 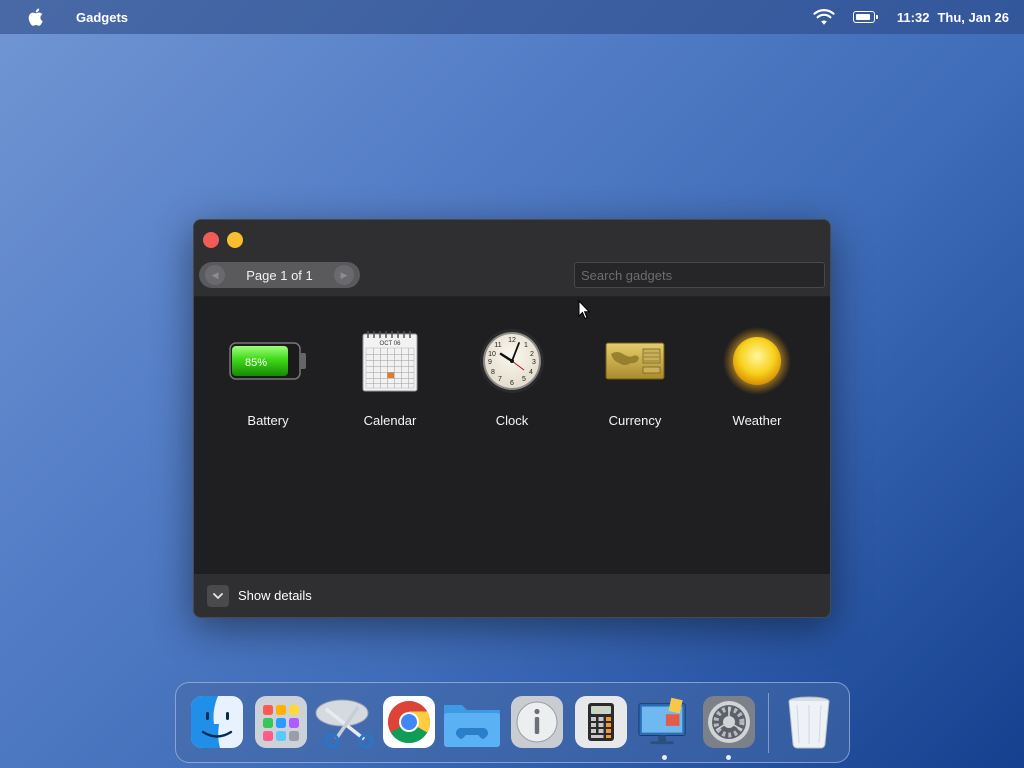 What do you see at coordinates (472, 722) in the screenshot?
I see `folder-gamepad-icon` at bounding box center [472, 722].